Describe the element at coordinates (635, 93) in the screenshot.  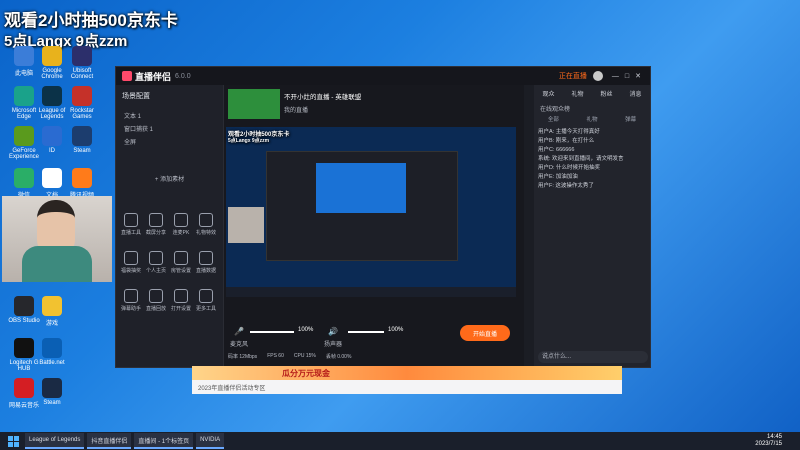
I see `chat-tab: 消息` at that location.